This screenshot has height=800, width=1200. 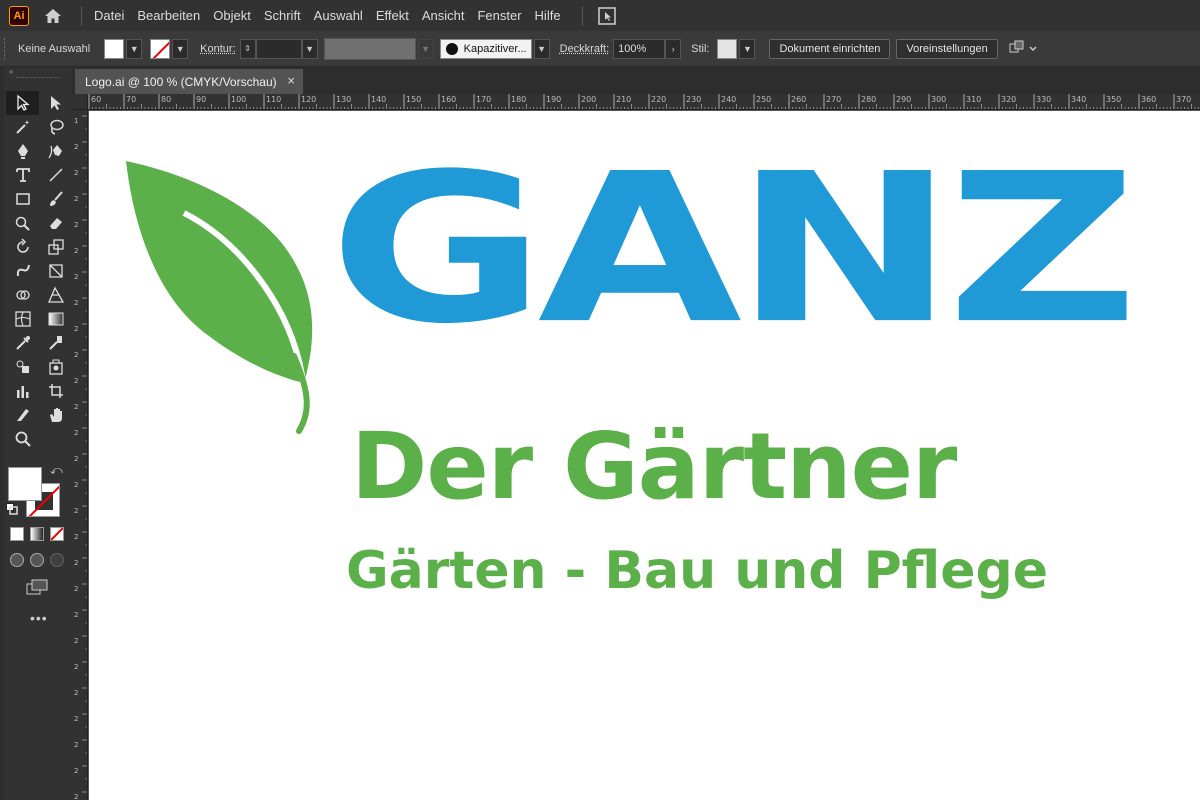 I want to click on magic-wand-tool, so click(x=22, y=127).